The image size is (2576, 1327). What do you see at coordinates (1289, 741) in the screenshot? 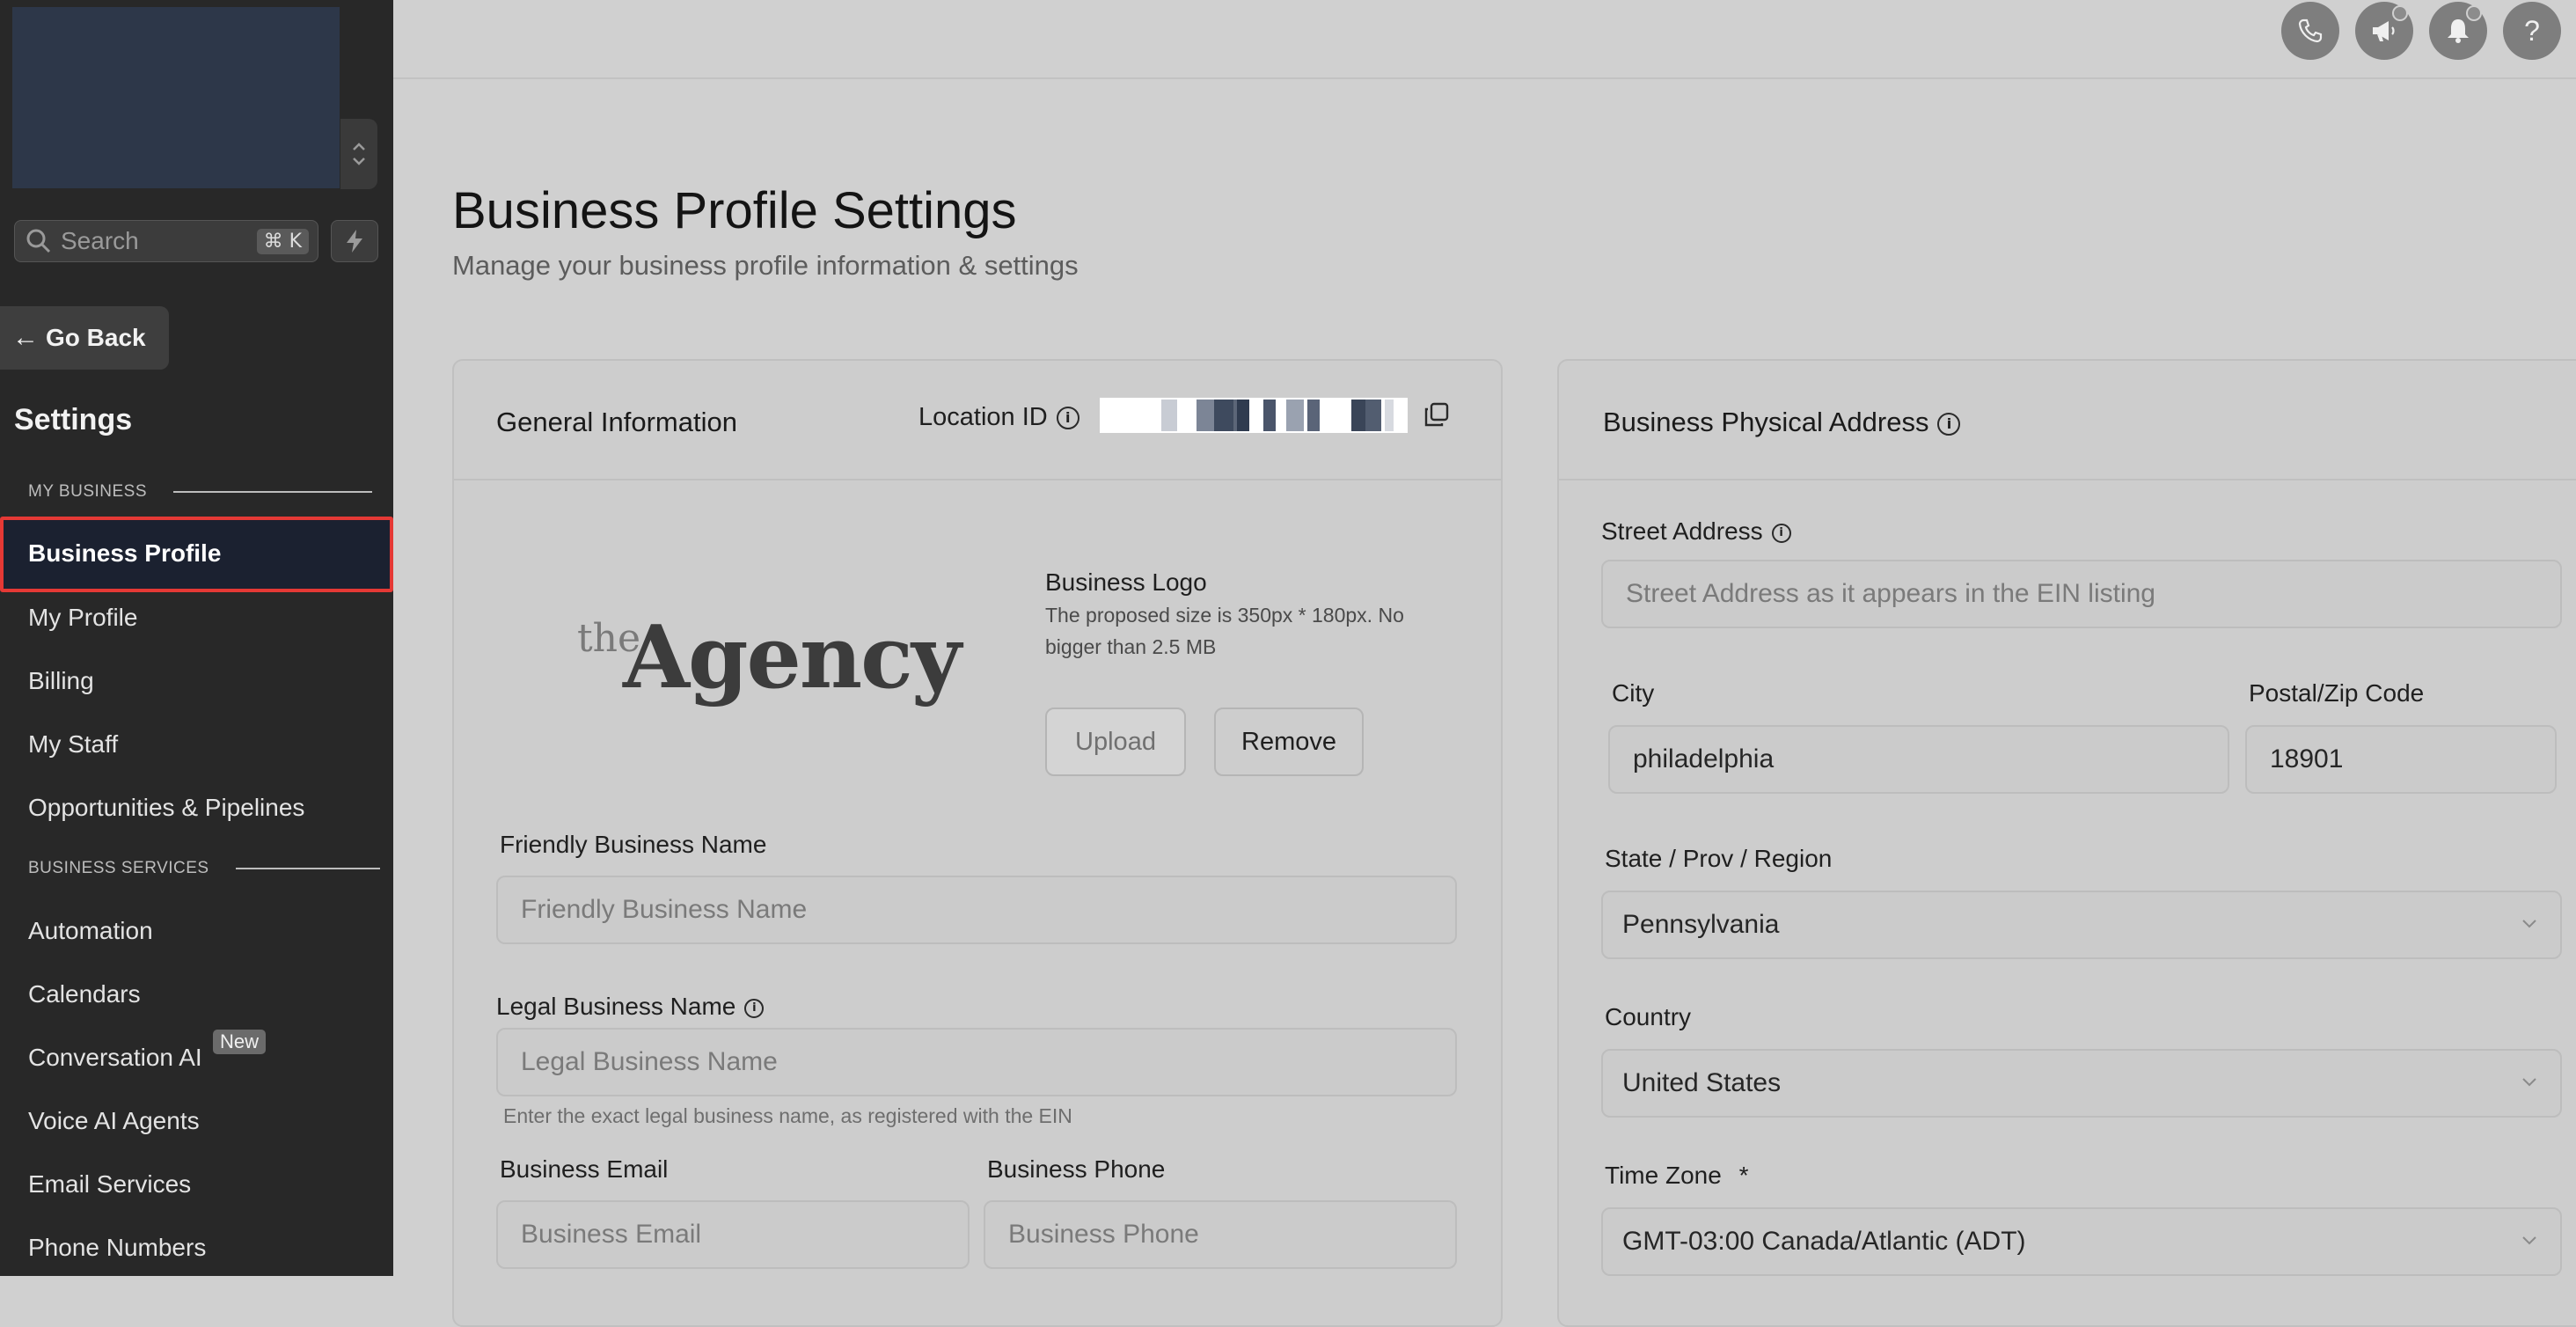
I see `remove-button: Remove` at bounding box center [1289, 741].